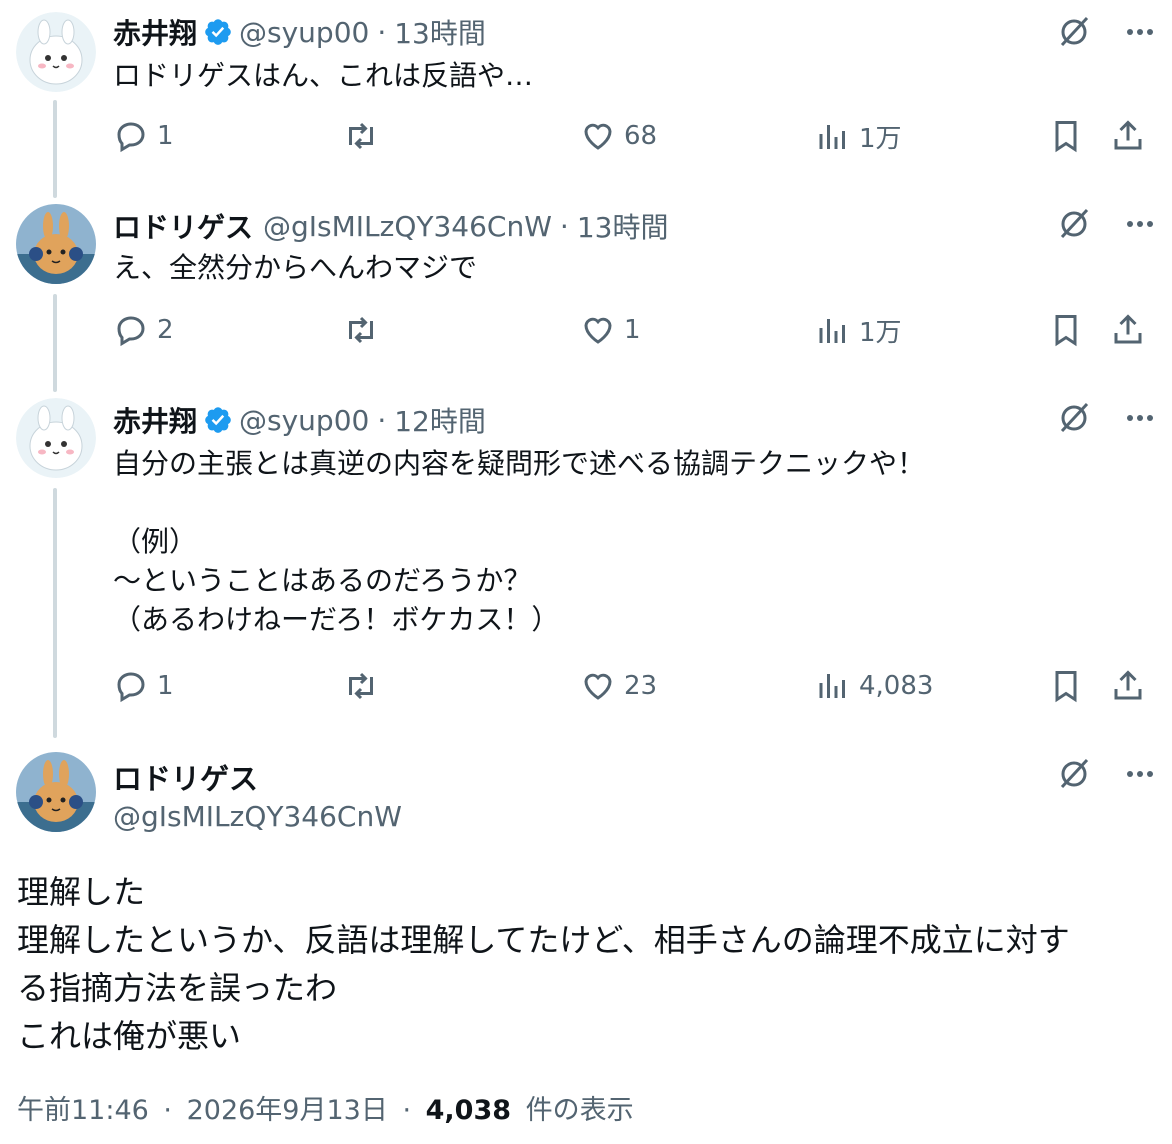 The height and width of the screenshot is (1144, 1172). Describe the element at coordinates (618, 136) in the screenshot. I see `like-button: 68` at that location.